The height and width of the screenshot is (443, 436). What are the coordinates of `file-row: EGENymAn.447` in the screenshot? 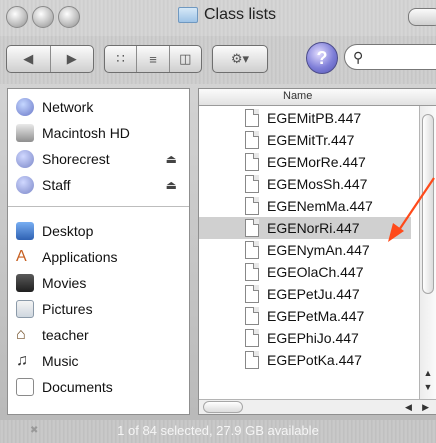 It's located at (305, 250).